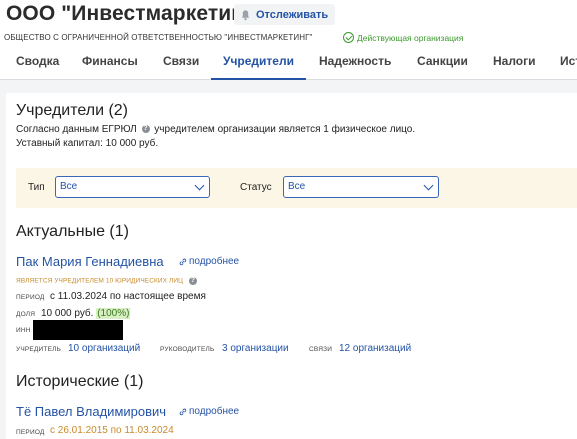  Describe the element at coordinates (69, 186) in the screenshot. I see `type-select-value: Все` at that location.